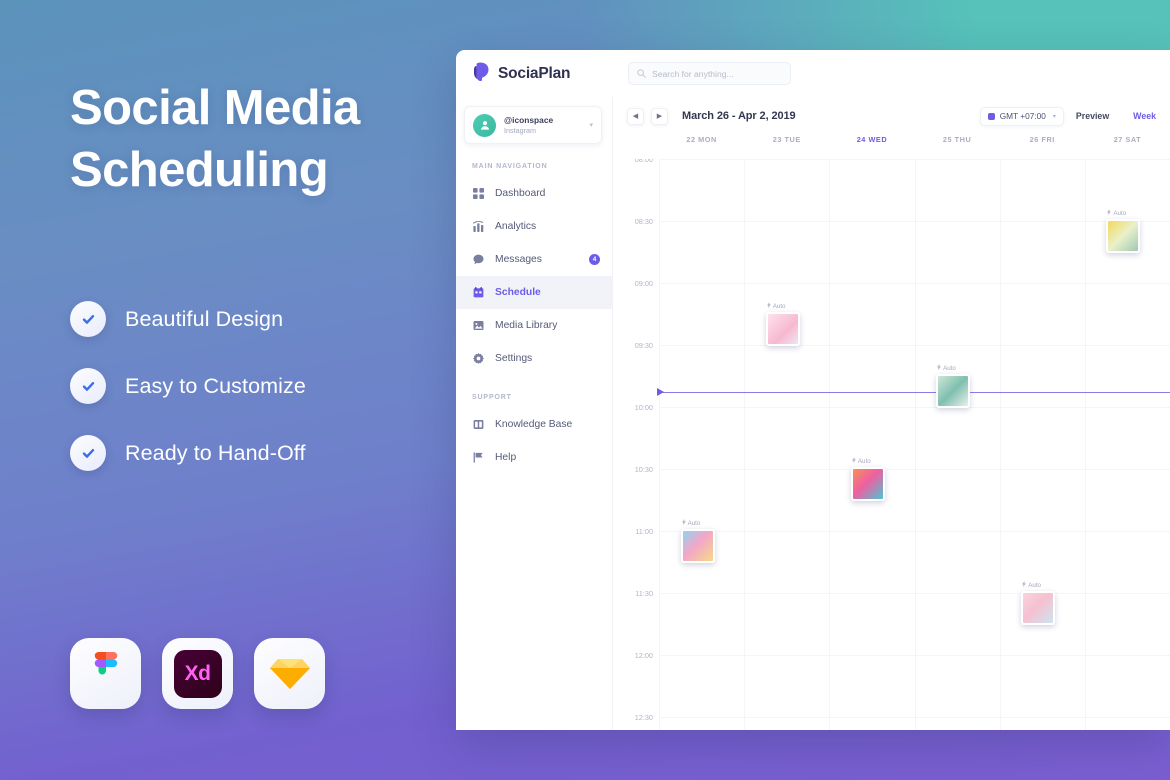 This screenshot has height=780, width=1170. I want to click on date-range-label: March 26 - Apr 2, 2019, so click(739, 116).